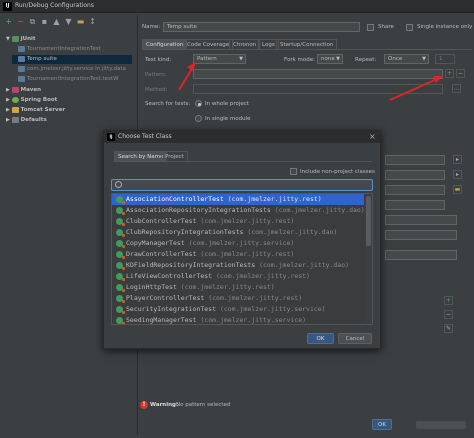 This screenshot has height=438, width=474. Describe the element at coordinates (242, 185) in the screenshot. I see `class-search-input` at that location.